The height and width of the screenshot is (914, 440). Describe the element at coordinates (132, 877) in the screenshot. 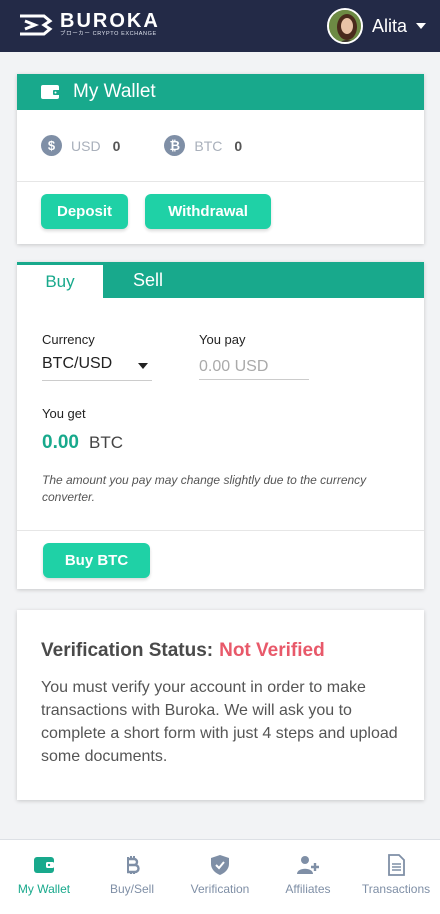

I see `nav-item-buy-sell: Buy/Sell` at that location.